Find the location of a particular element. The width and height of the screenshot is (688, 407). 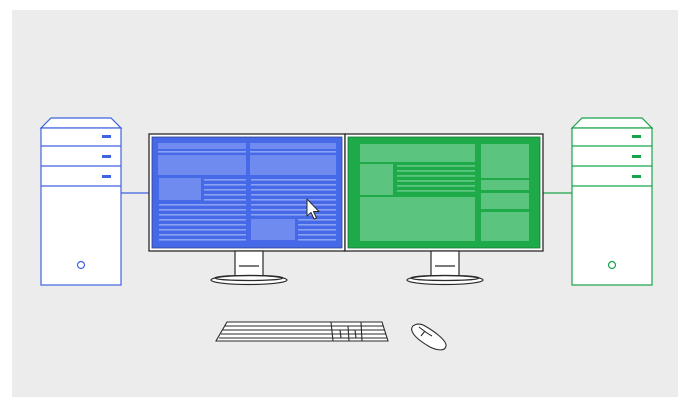

right-monitor-icon is located at coordinates (444, 209).